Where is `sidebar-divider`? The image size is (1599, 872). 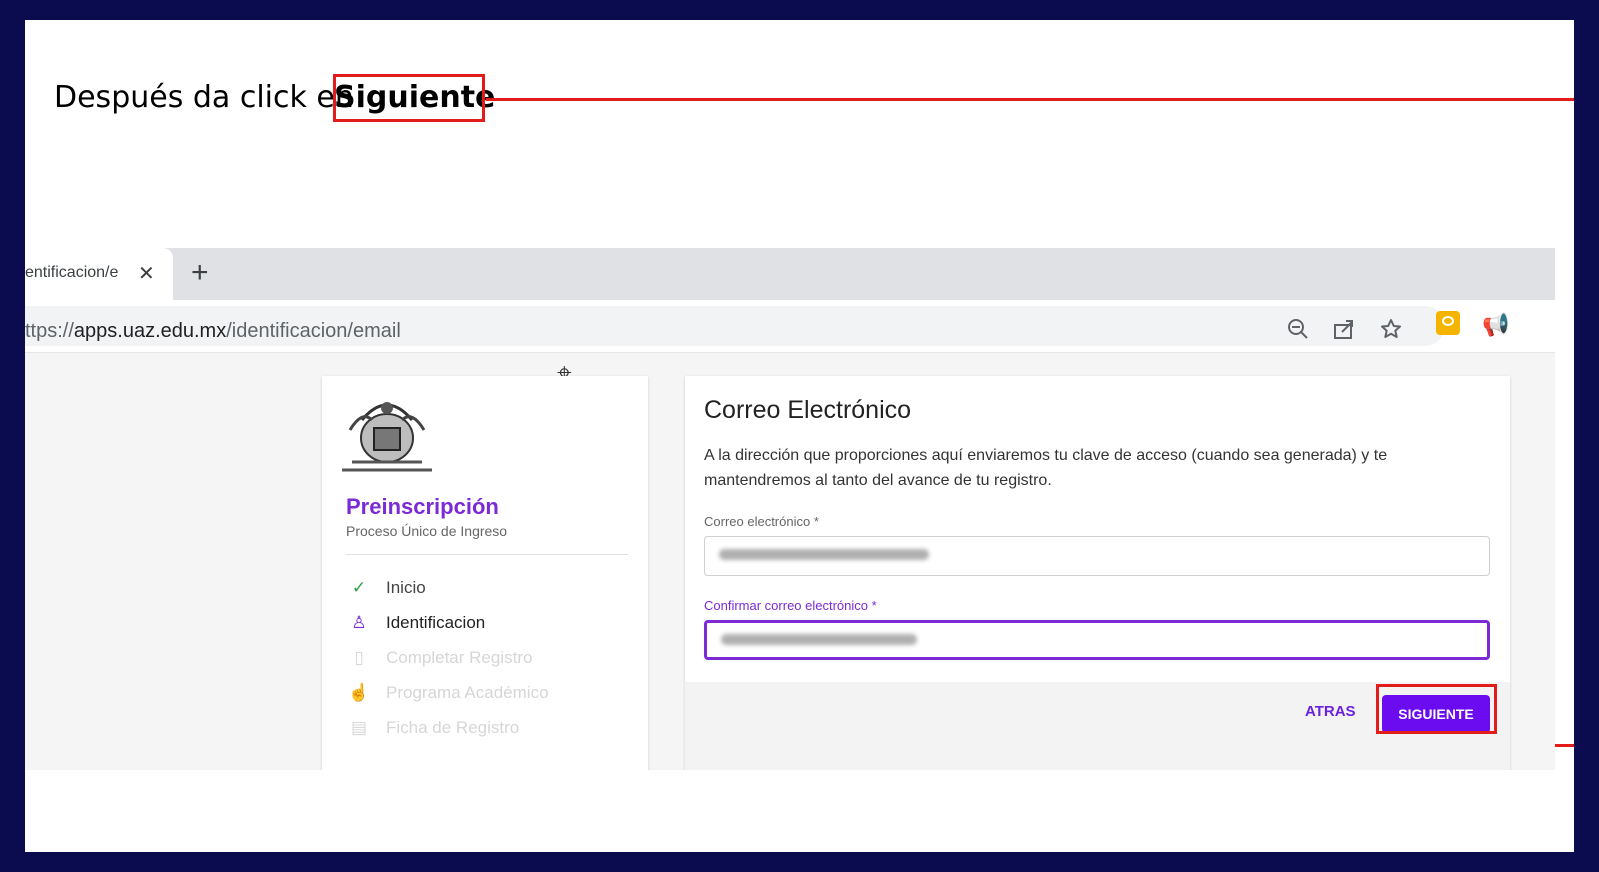
sidebar-divider is located at coordinates (487, 554).